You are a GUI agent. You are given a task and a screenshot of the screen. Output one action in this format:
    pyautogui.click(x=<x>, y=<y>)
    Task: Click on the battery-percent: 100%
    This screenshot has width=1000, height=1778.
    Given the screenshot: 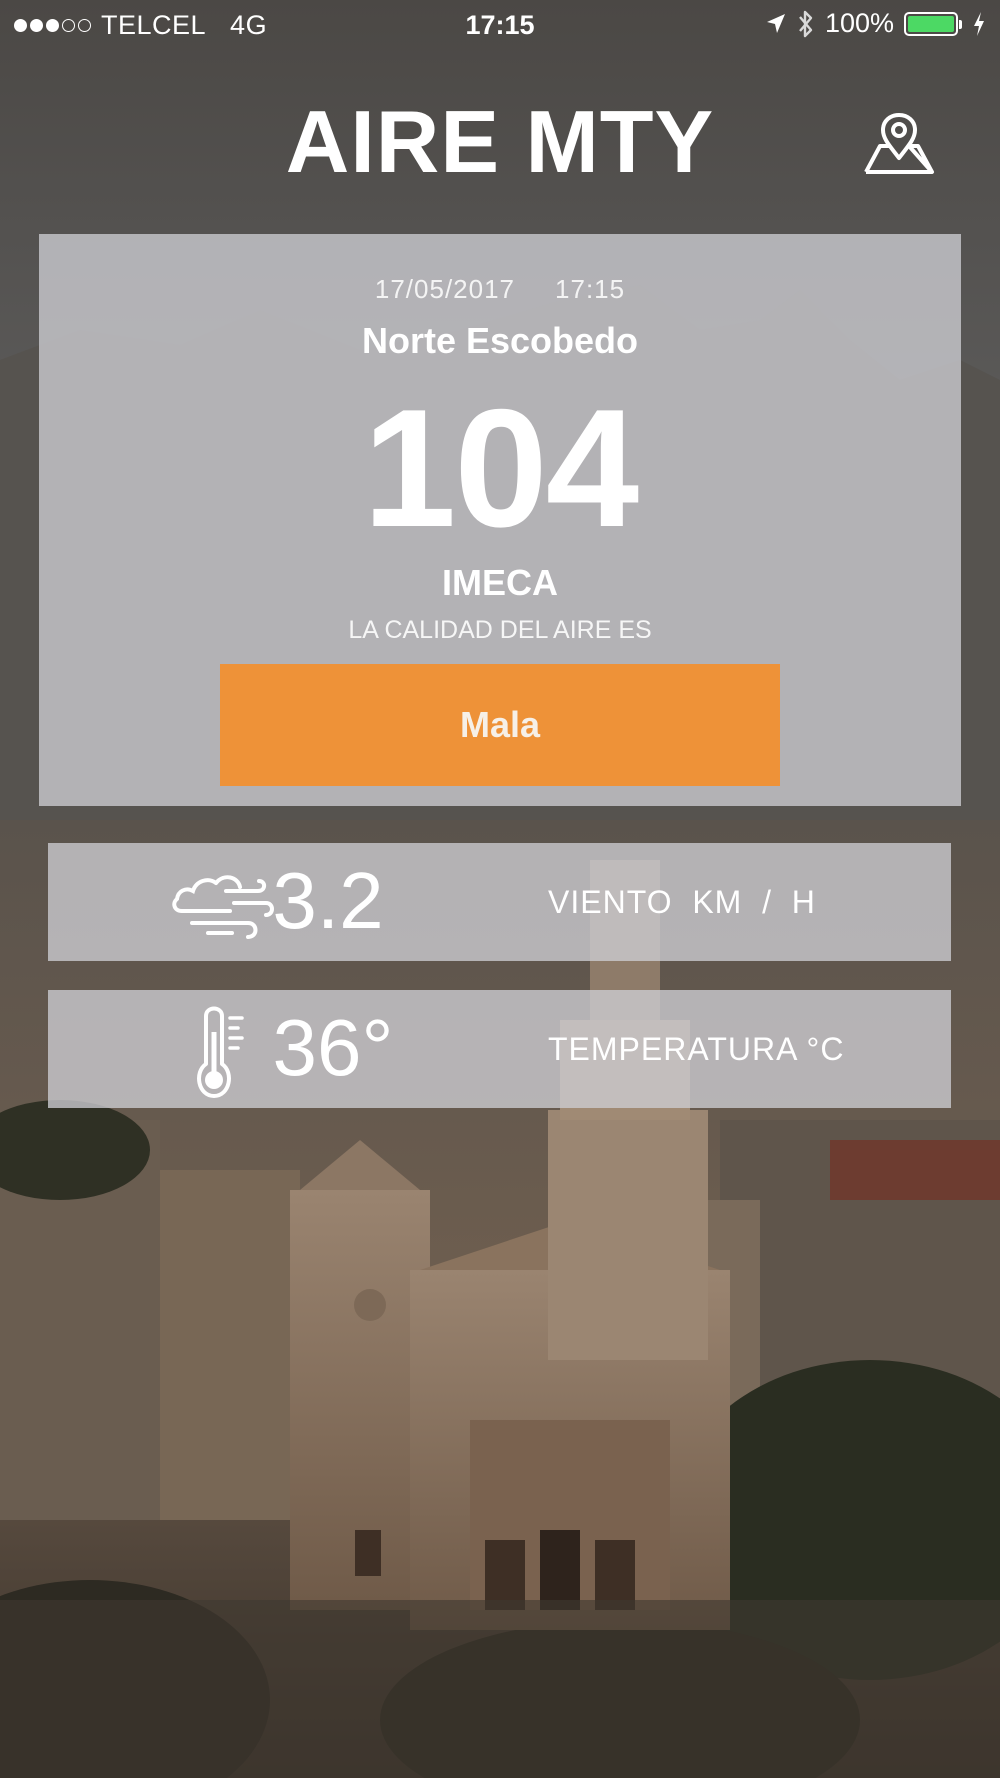 What is the action you would take?
    pyautogui.click(x=859, y=23)
    